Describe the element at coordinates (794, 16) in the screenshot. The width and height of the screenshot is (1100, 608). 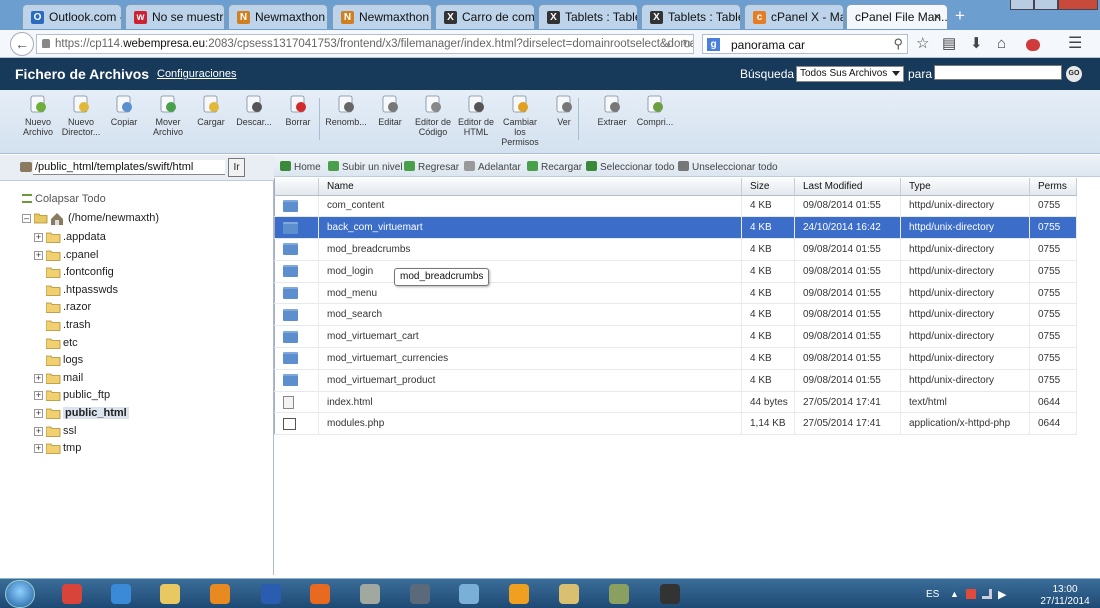
I see `browser-tab: c cPanel X - Main` at that location.